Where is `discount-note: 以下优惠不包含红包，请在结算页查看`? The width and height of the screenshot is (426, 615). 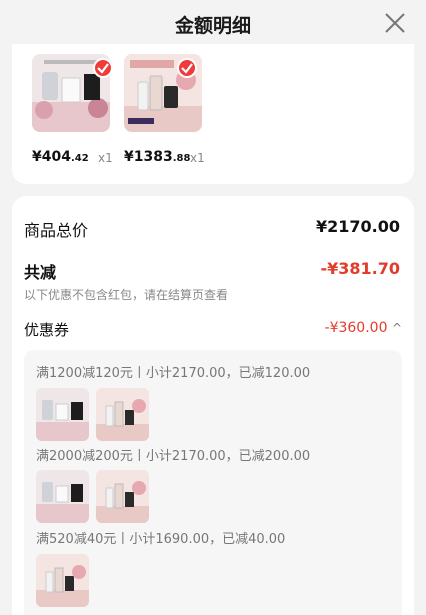
discount-note: 以下优惠不包含红包，请在结算页查看 is located at coordinates (126, 295).